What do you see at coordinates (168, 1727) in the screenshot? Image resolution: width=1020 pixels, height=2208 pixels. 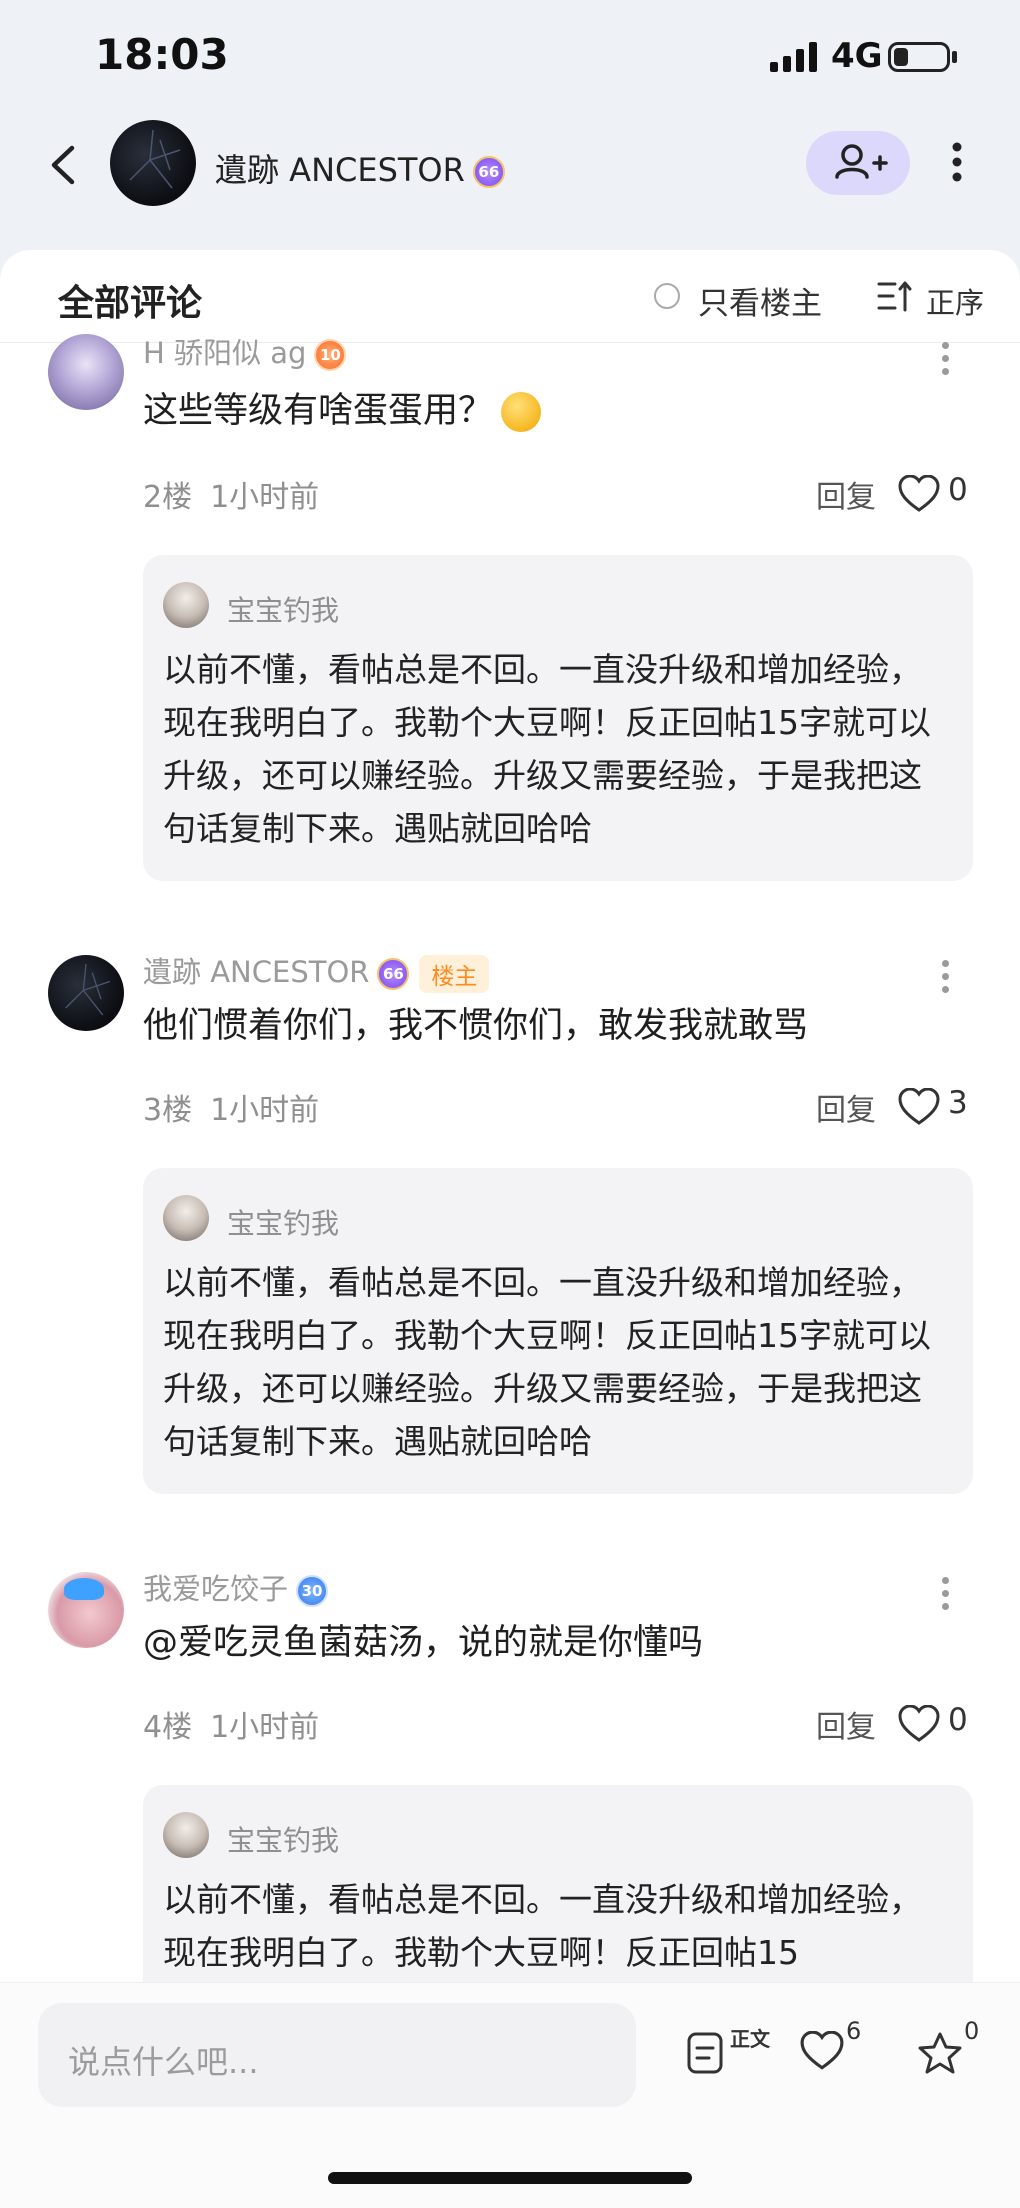 I see `floor-label: 4楼` at bounding box center [168, 1727].